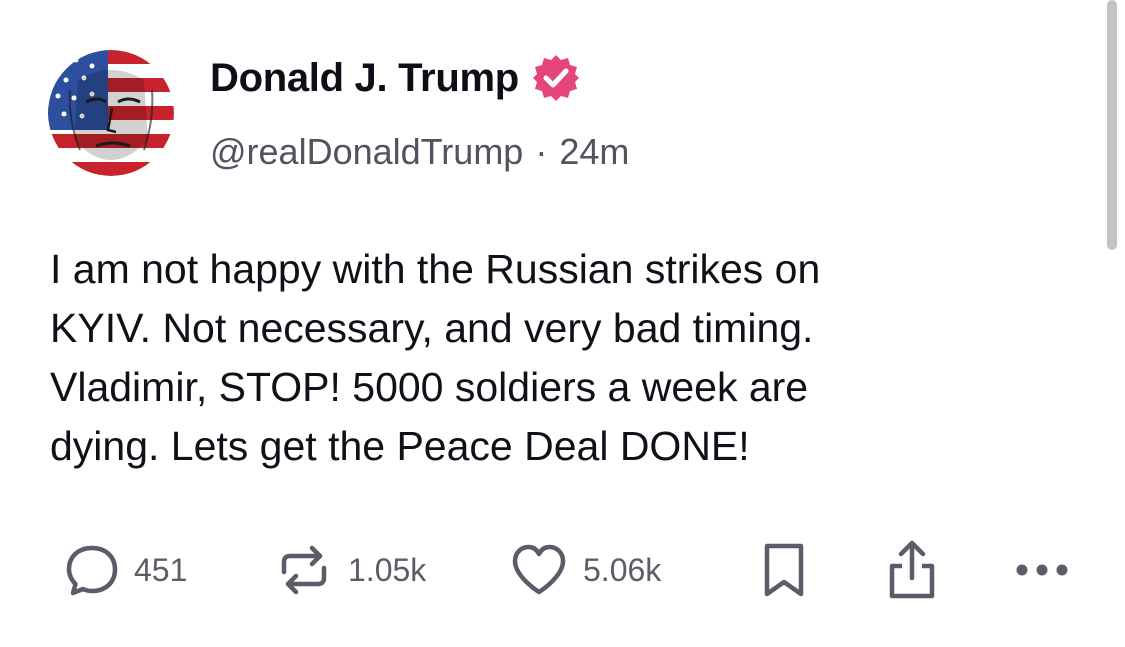 The image size is (1125, 647). I want to click on author-display-name: Donald J. Trump, so click(364, 78).